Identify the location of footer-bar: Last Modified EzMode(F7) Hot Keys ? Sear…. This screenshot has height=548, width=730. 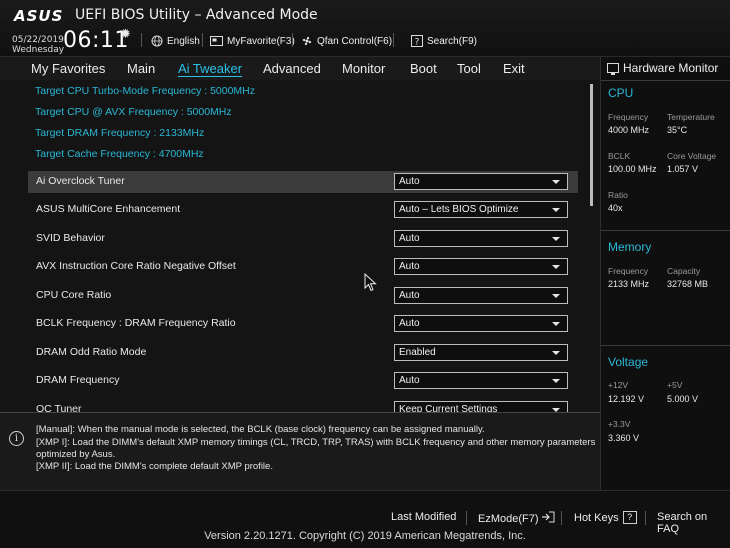
(365, 519).